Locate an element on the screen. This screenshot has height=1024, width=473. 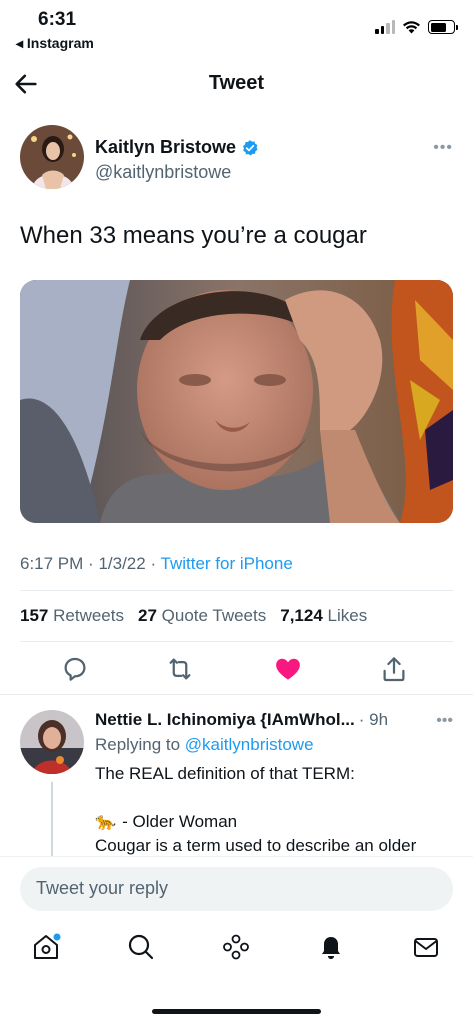
retweets-count: 157 is located at coordinates (34, 615).